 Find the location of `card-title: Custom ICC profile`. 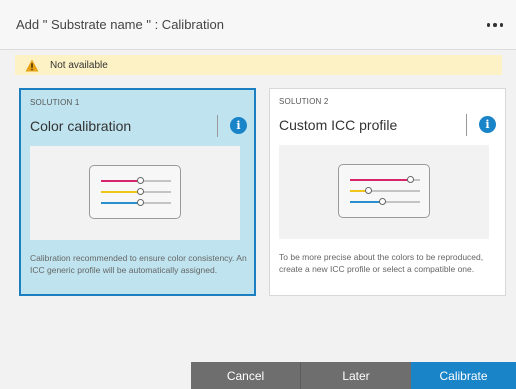

card-title: Custom ICC profile is located at coordinates (338, 125).